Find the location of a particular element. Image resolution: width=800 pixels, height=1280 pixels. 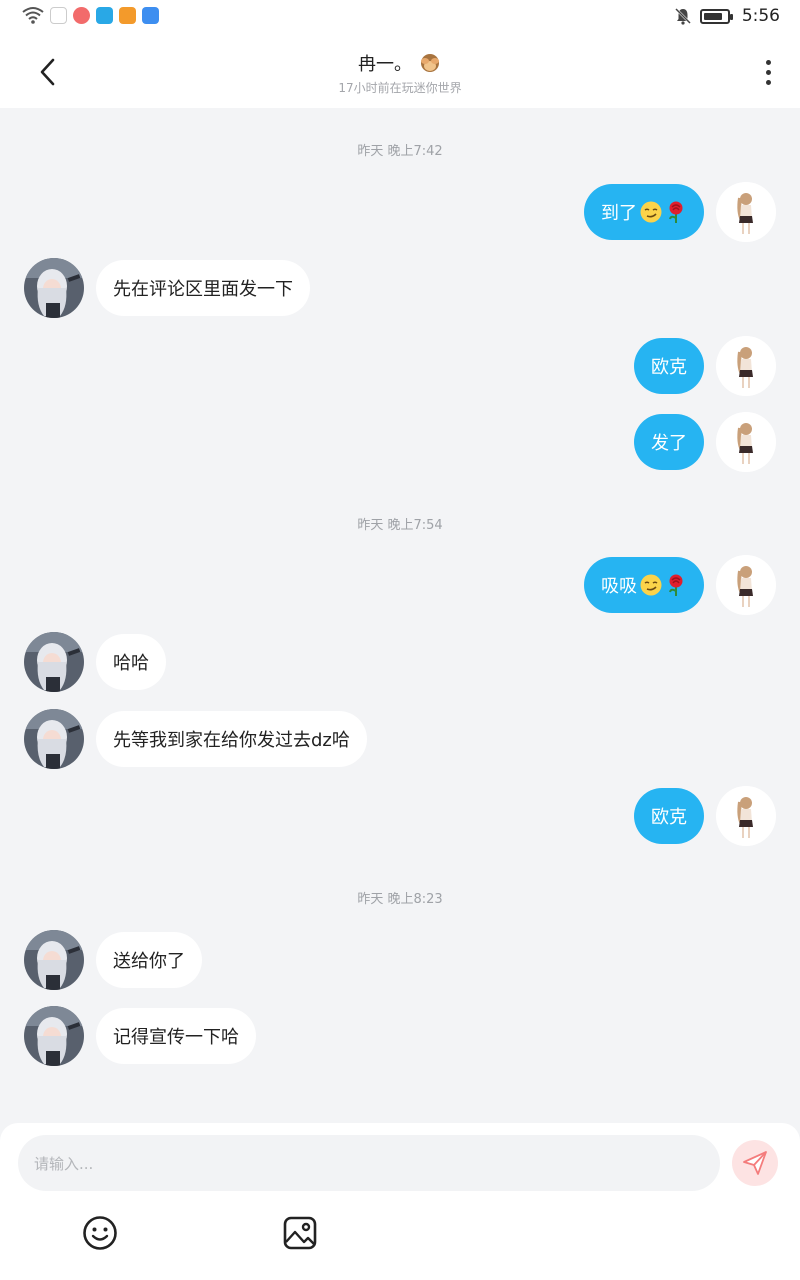

message-row: 哈哈 is located at coordinates (400, 662).